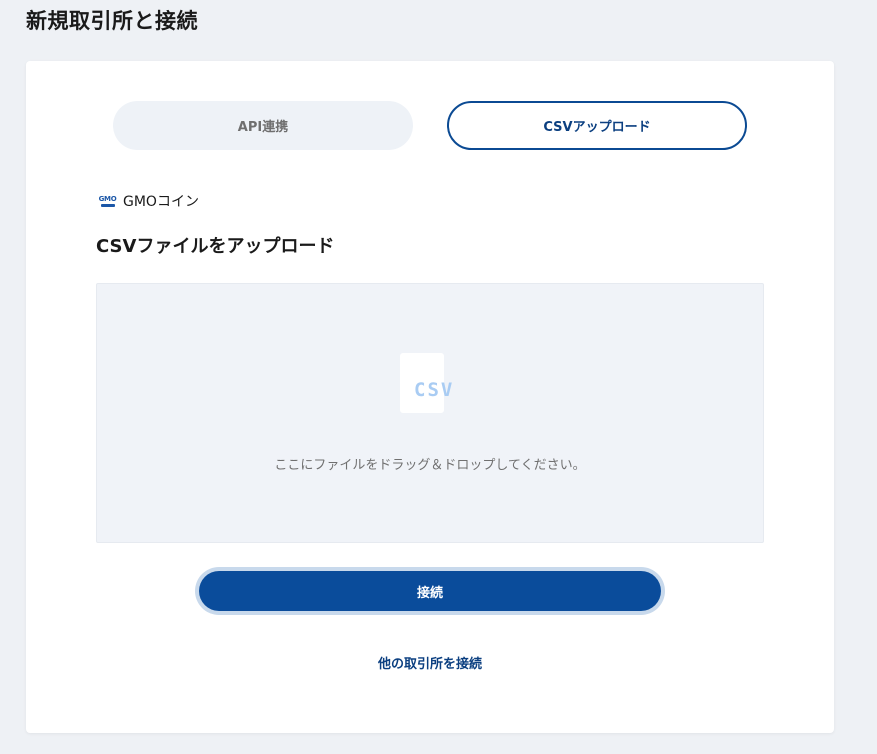 Image resolution: width=877 pixels, height=754 pixels. Describe the element at coordinates (215, 246) in the screenshot. I see `upload-title: CSVファイルをアップロード` at that location.